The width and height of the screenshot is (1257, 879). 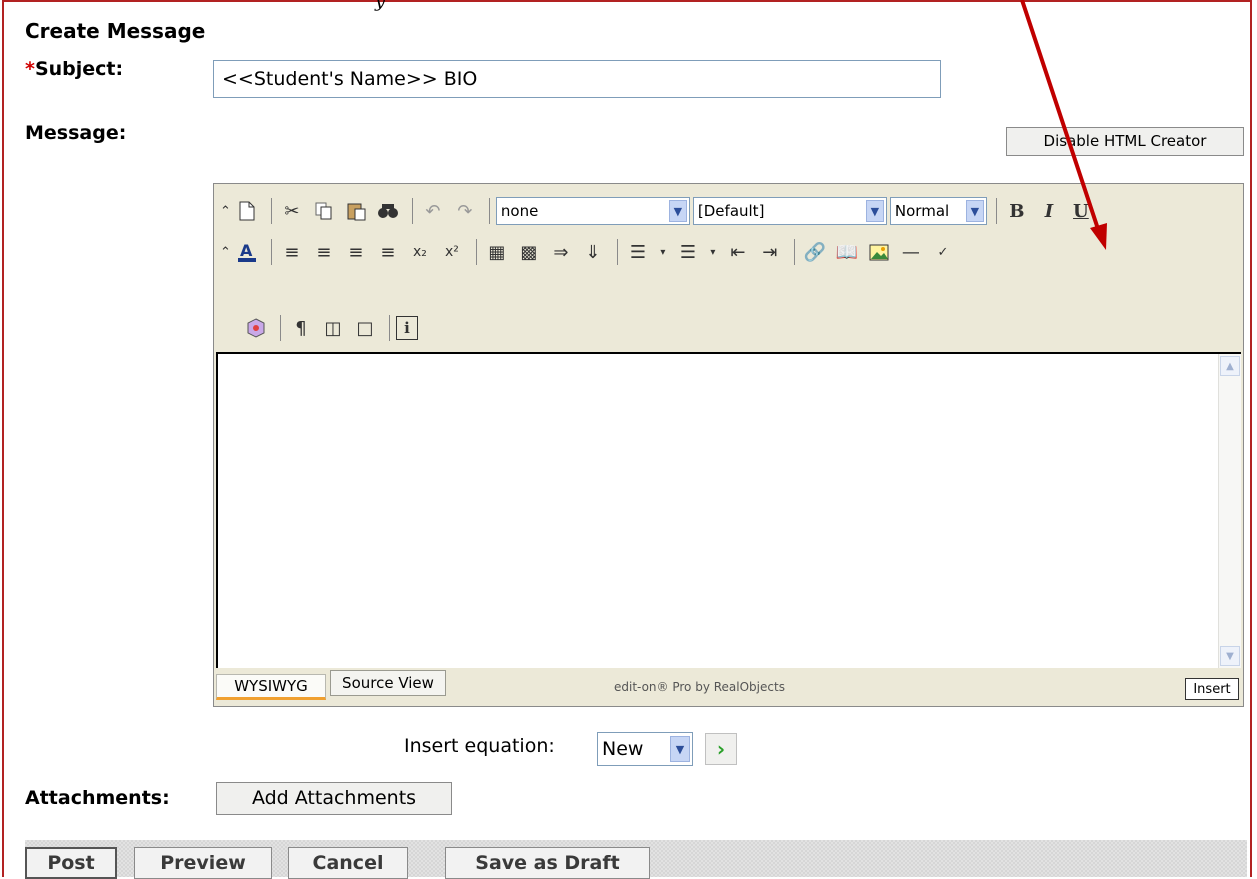 What do you see at coordinates (561, 252) in the screenshot?
I see `insert-column-icon: ⇒` at bounding box center [561, 252].